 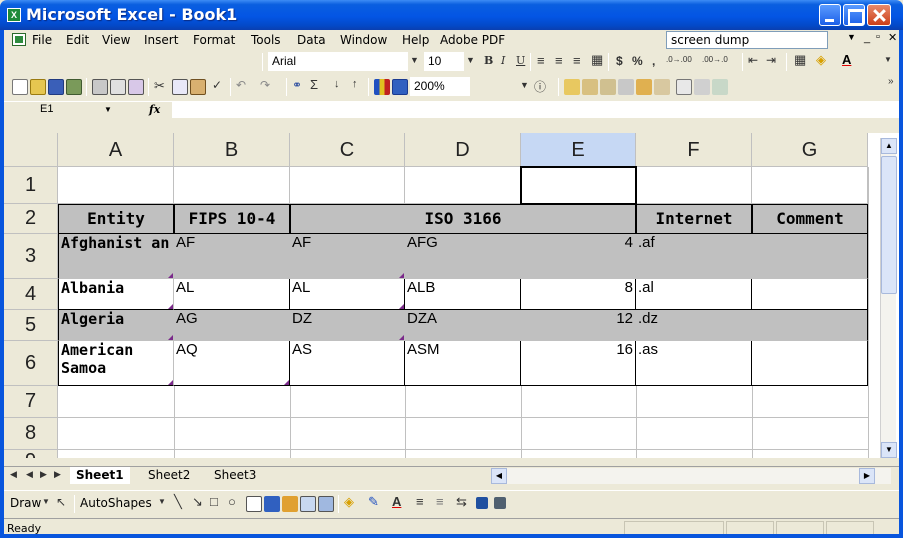 What do you see at coordinates (31, 185) in the screenshot?
I see `row-header-1: 1` at bounding box center [31, 185].